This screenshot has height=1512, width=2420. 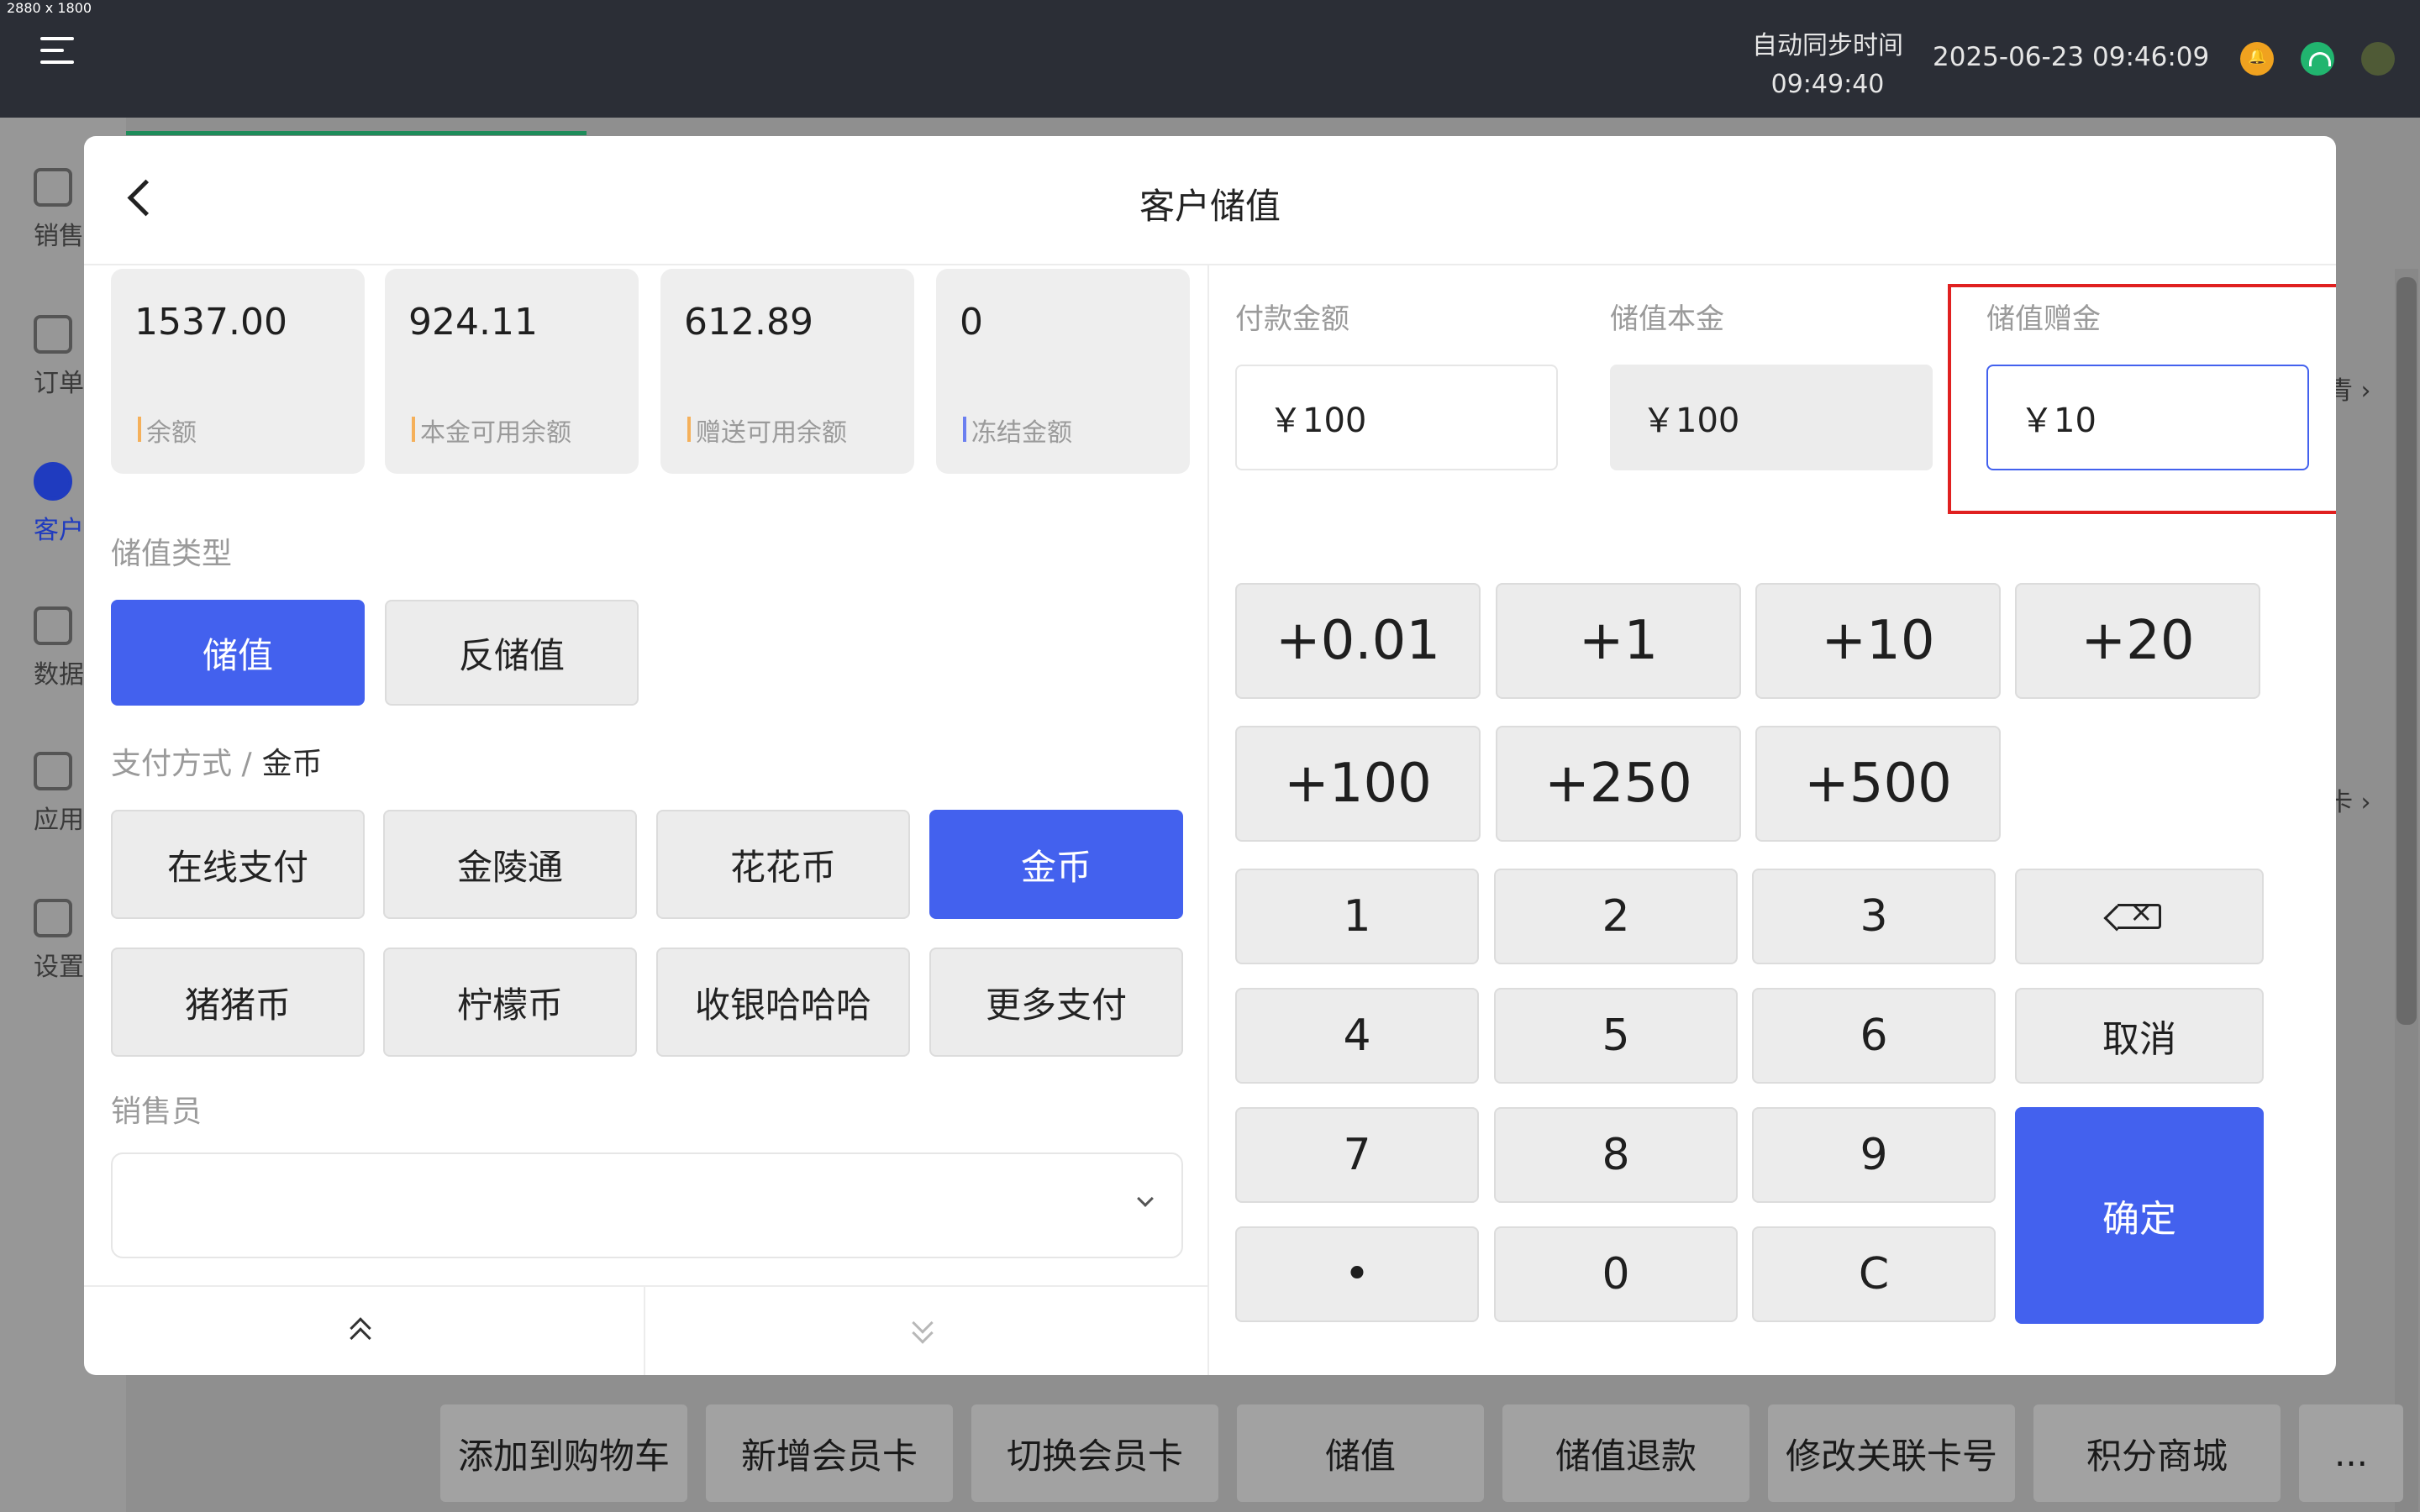 I want to click on stat-card-balance: 1537.00 余额, so click(x=238, y=371).